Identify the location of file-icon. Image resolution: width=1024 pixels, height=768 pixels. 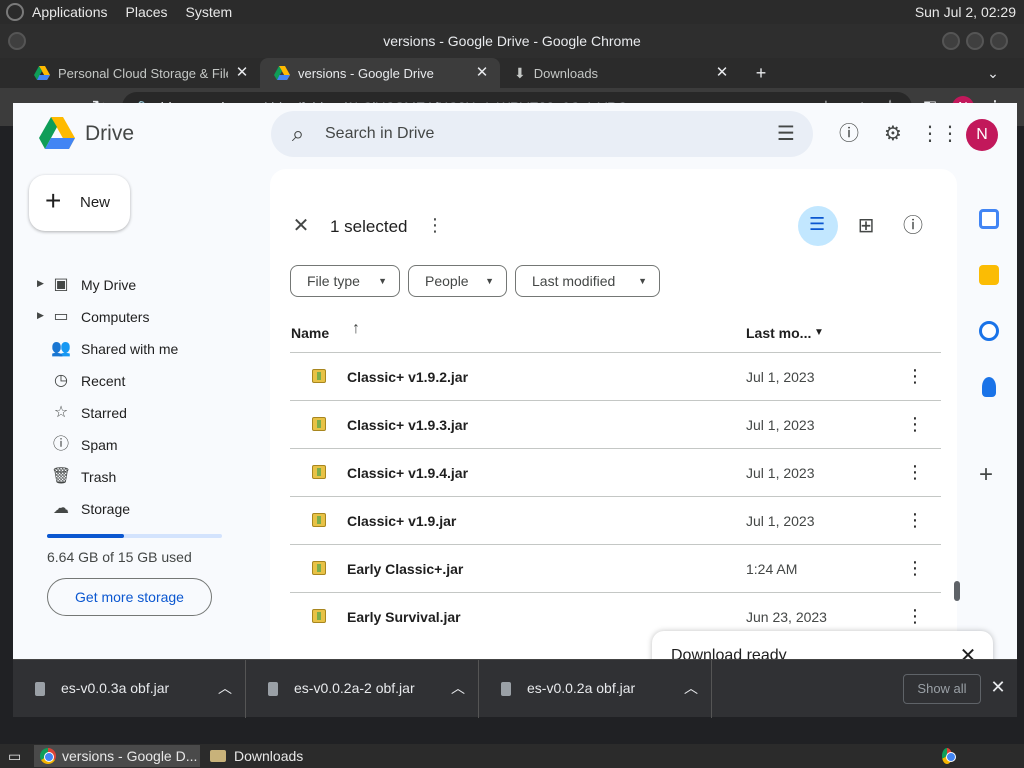
(506, 689).